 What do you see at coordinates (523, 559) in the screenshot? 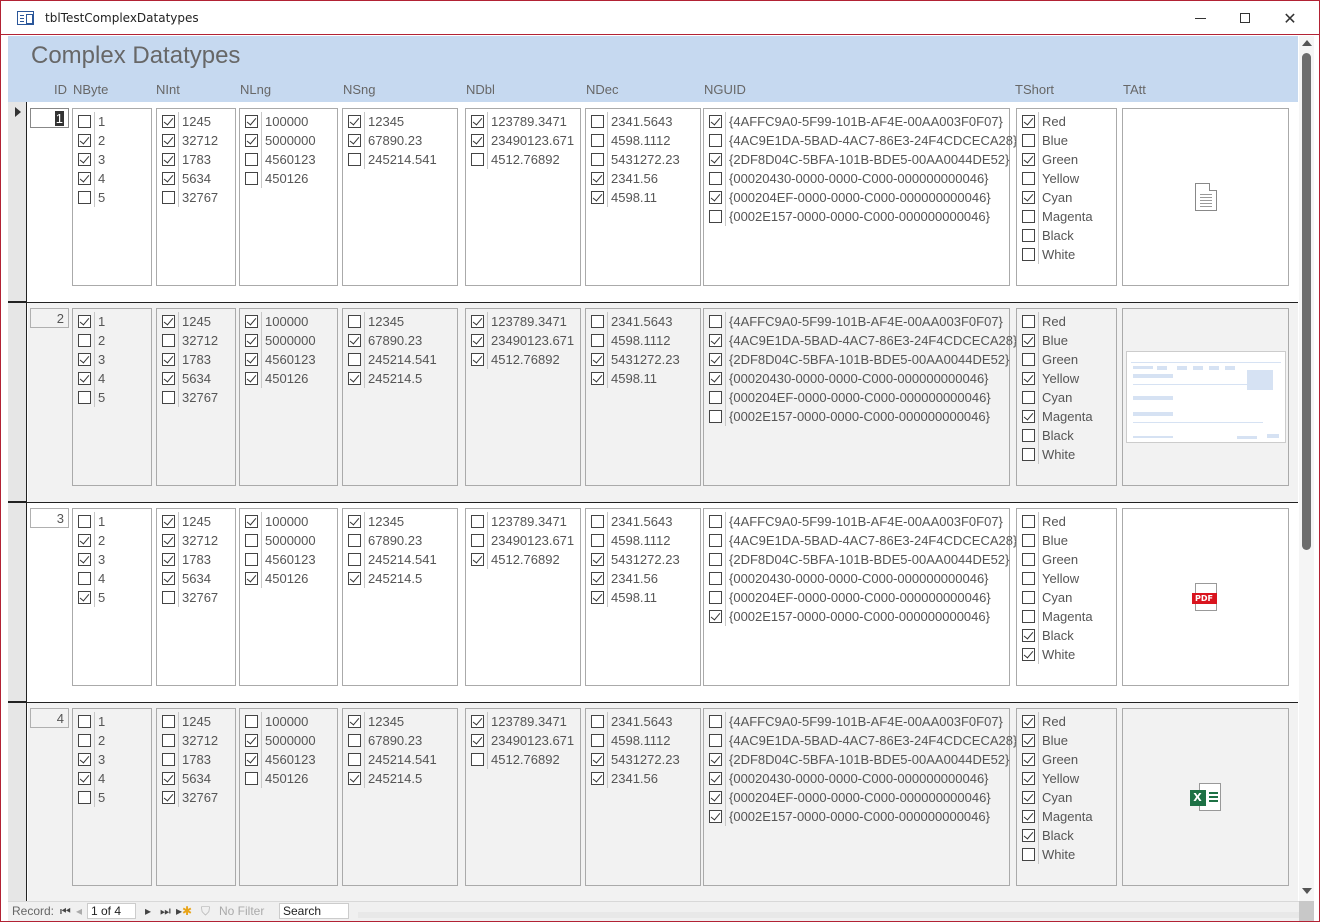
I see `ndbl-option: 4512.76892` at bounding box center [523, 559].